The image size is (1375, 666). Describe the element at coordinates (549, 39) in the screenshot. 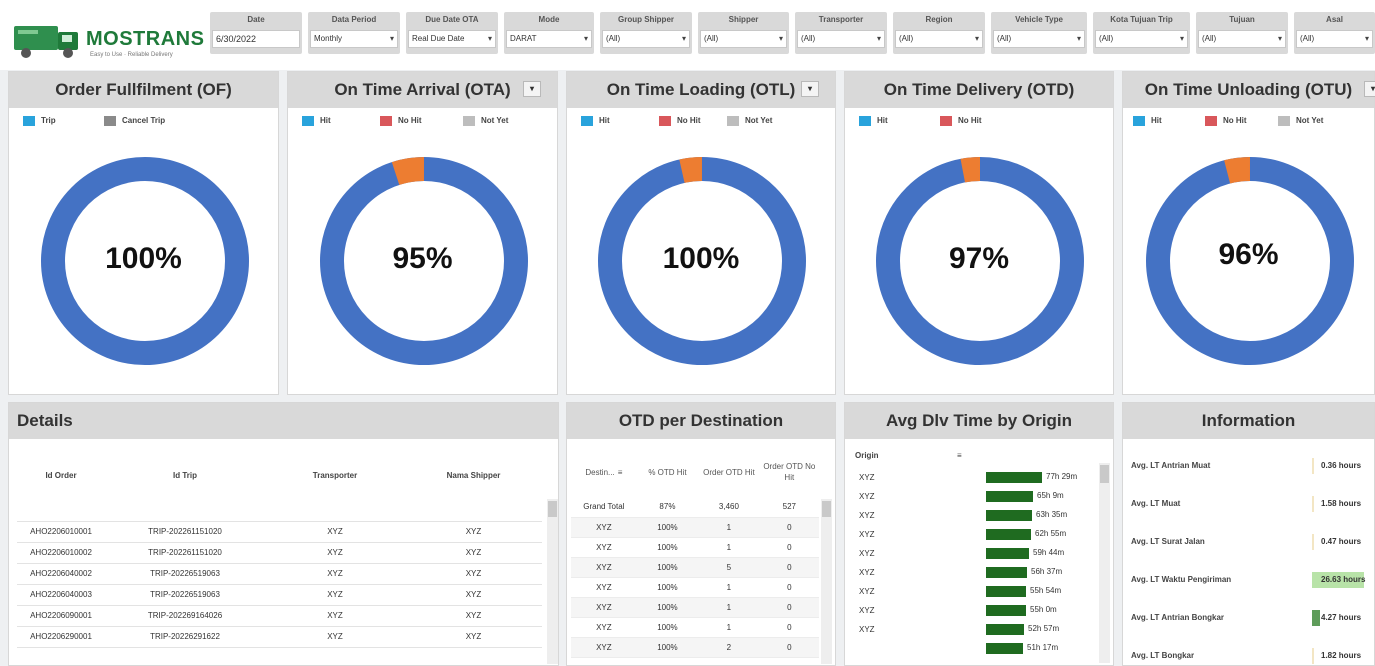

I see `mode-select: DARAT ▾` at that location.